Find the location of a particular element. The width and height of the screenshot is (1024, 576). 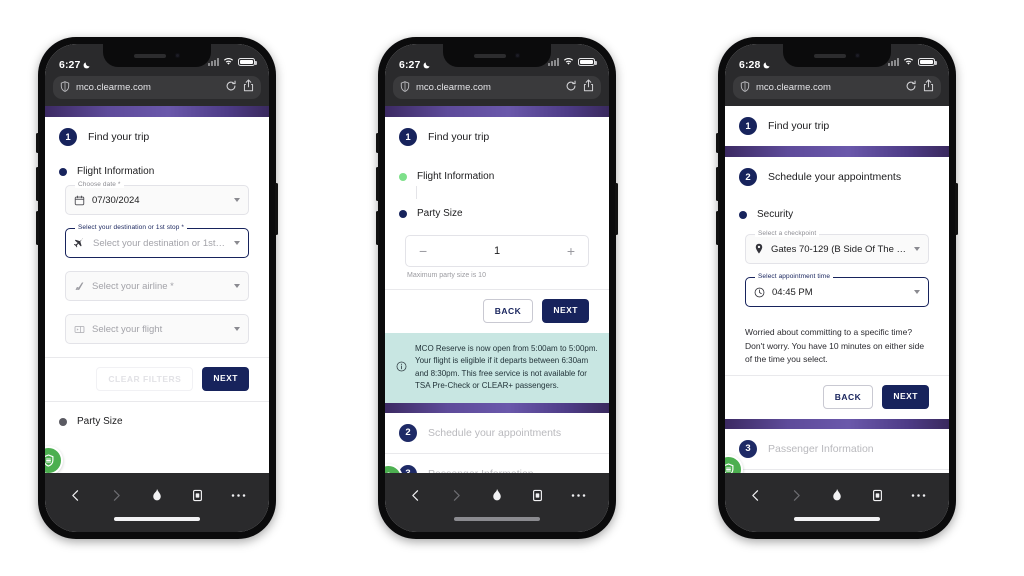

destination-placeholder: Select your destination or 1st stop is located at coordinates (160, 243).